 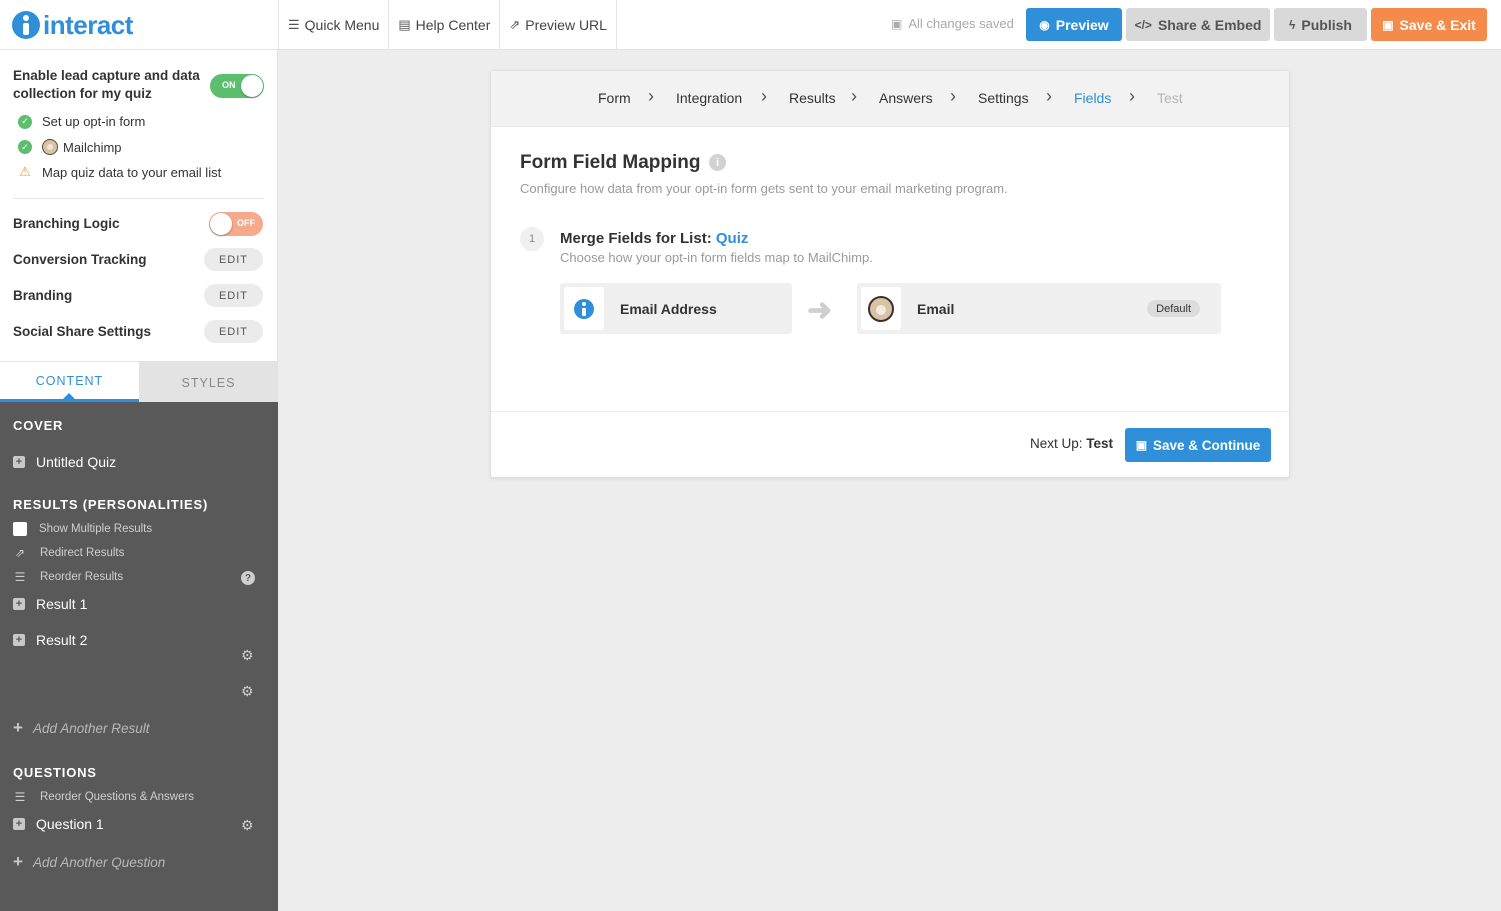 What do you see at coordinates (1058, 443) in the screenshot?
I see `next-up-prefix: Next Up:` at bounding box center [1058, 443].